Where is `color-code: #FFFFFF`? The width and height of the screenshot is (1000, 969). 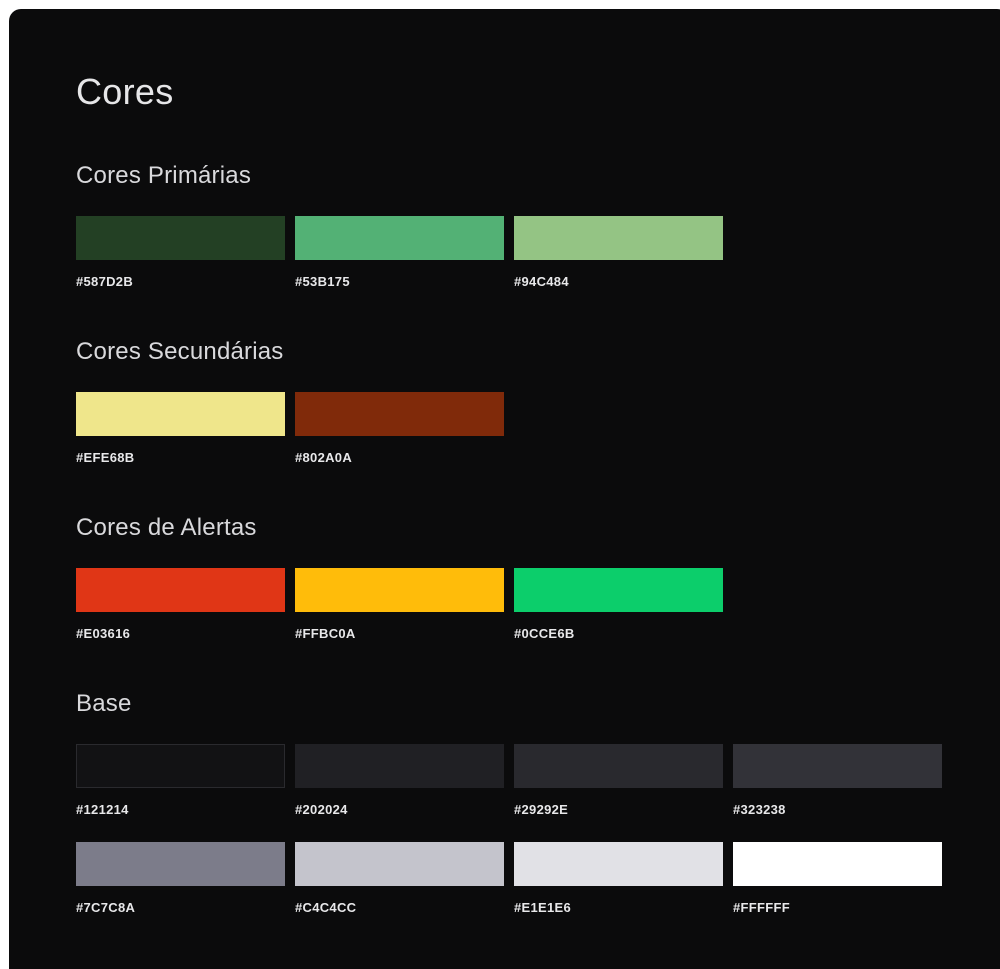 color-code: #FFFFFF is located at coordinates (761, 907).